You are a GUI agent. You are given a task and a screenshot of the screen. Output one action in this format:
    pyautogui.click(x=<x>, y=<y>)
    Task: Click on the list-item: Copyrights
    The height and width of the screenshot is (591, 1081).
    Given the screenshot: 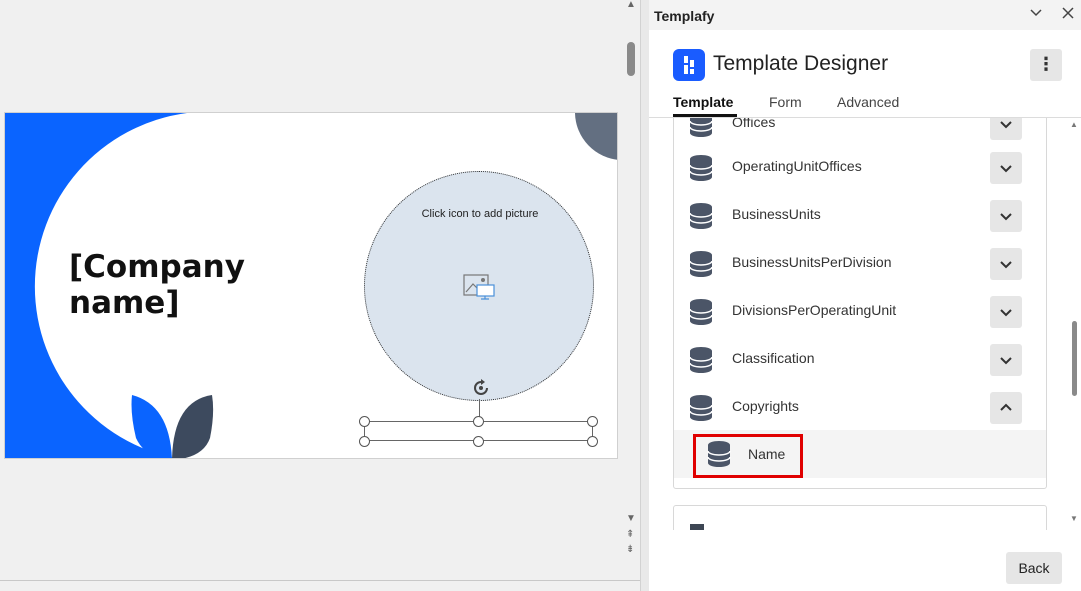 What is the action you would take?
    pyautogui.click(x=859, y=408)
    